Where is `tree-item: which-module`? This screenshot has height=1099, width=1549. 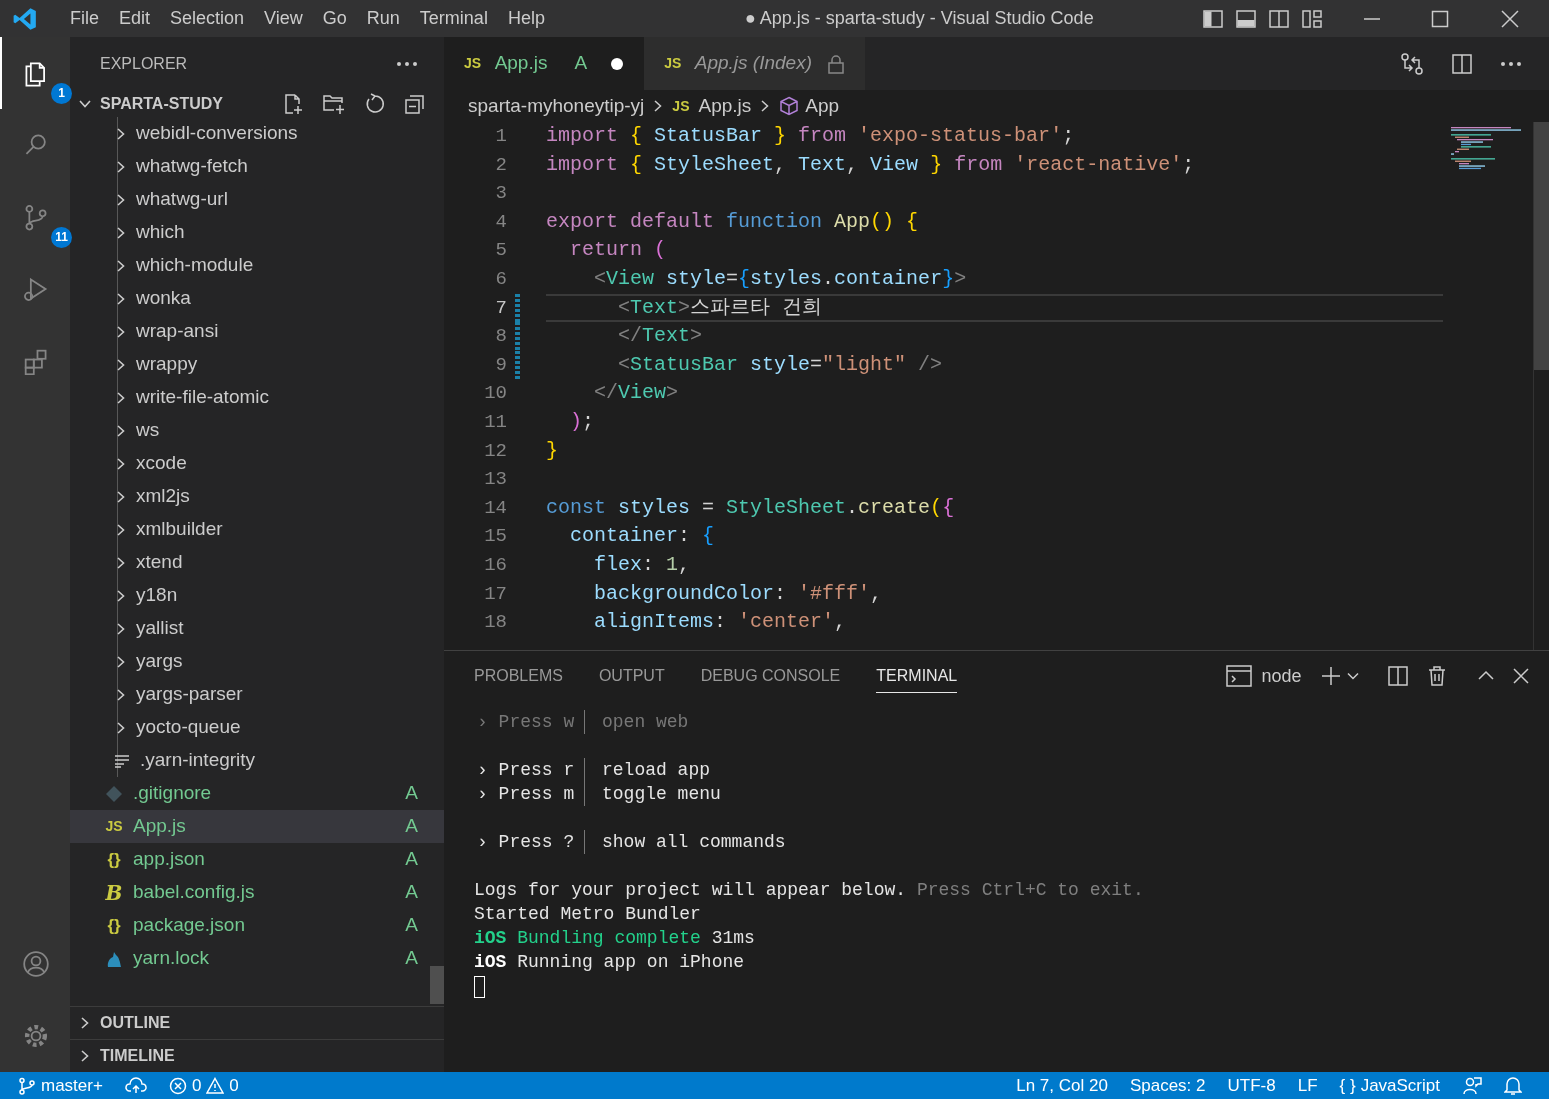
tree-item: which-module is located at coordinates (275, 265).